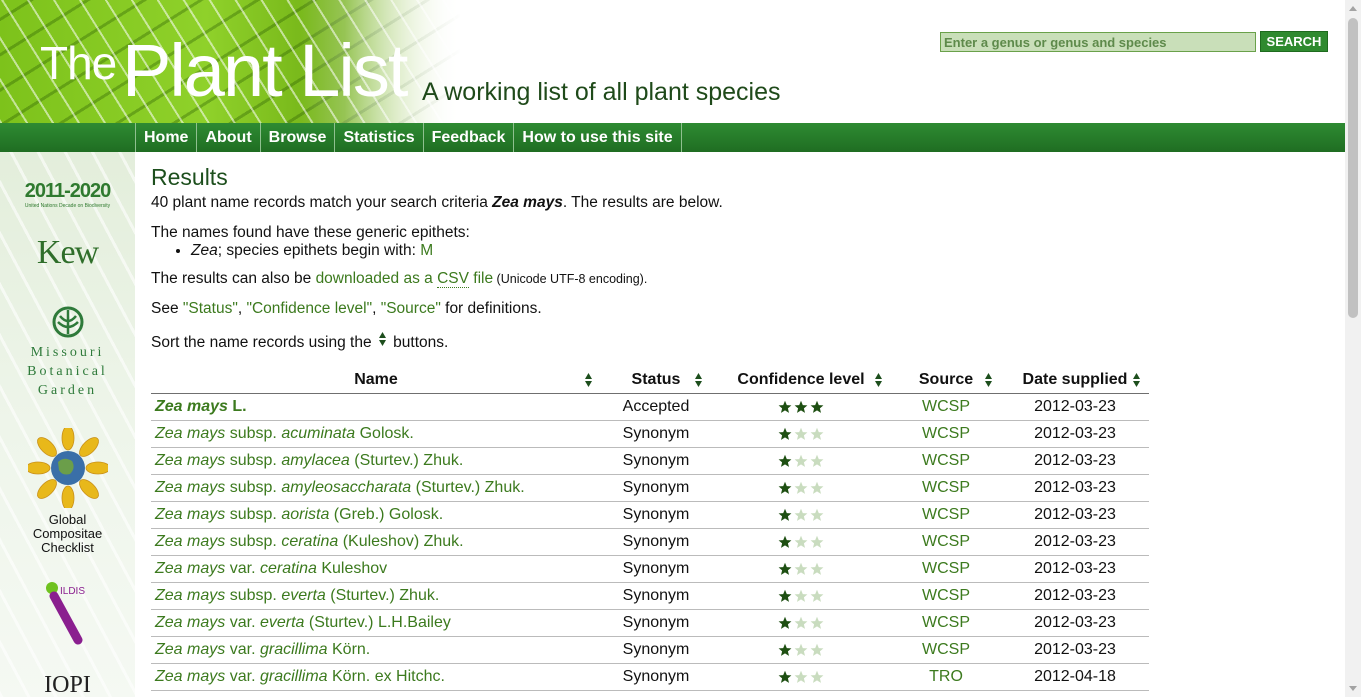 This screenshot has width=1361, height=697. Describe the element at coordinates (229, 137) in the screenshot. I see `nav-about: About` at that location.